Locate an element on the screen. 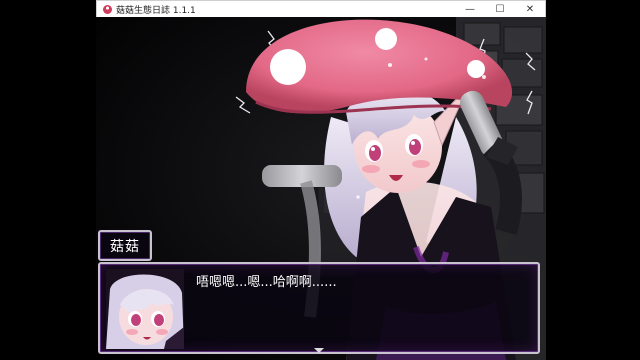 Image resolution: width=640 pixels, height=360 pixels. speaker-name-box: 菇菇 is located at coordinates (125, 245).